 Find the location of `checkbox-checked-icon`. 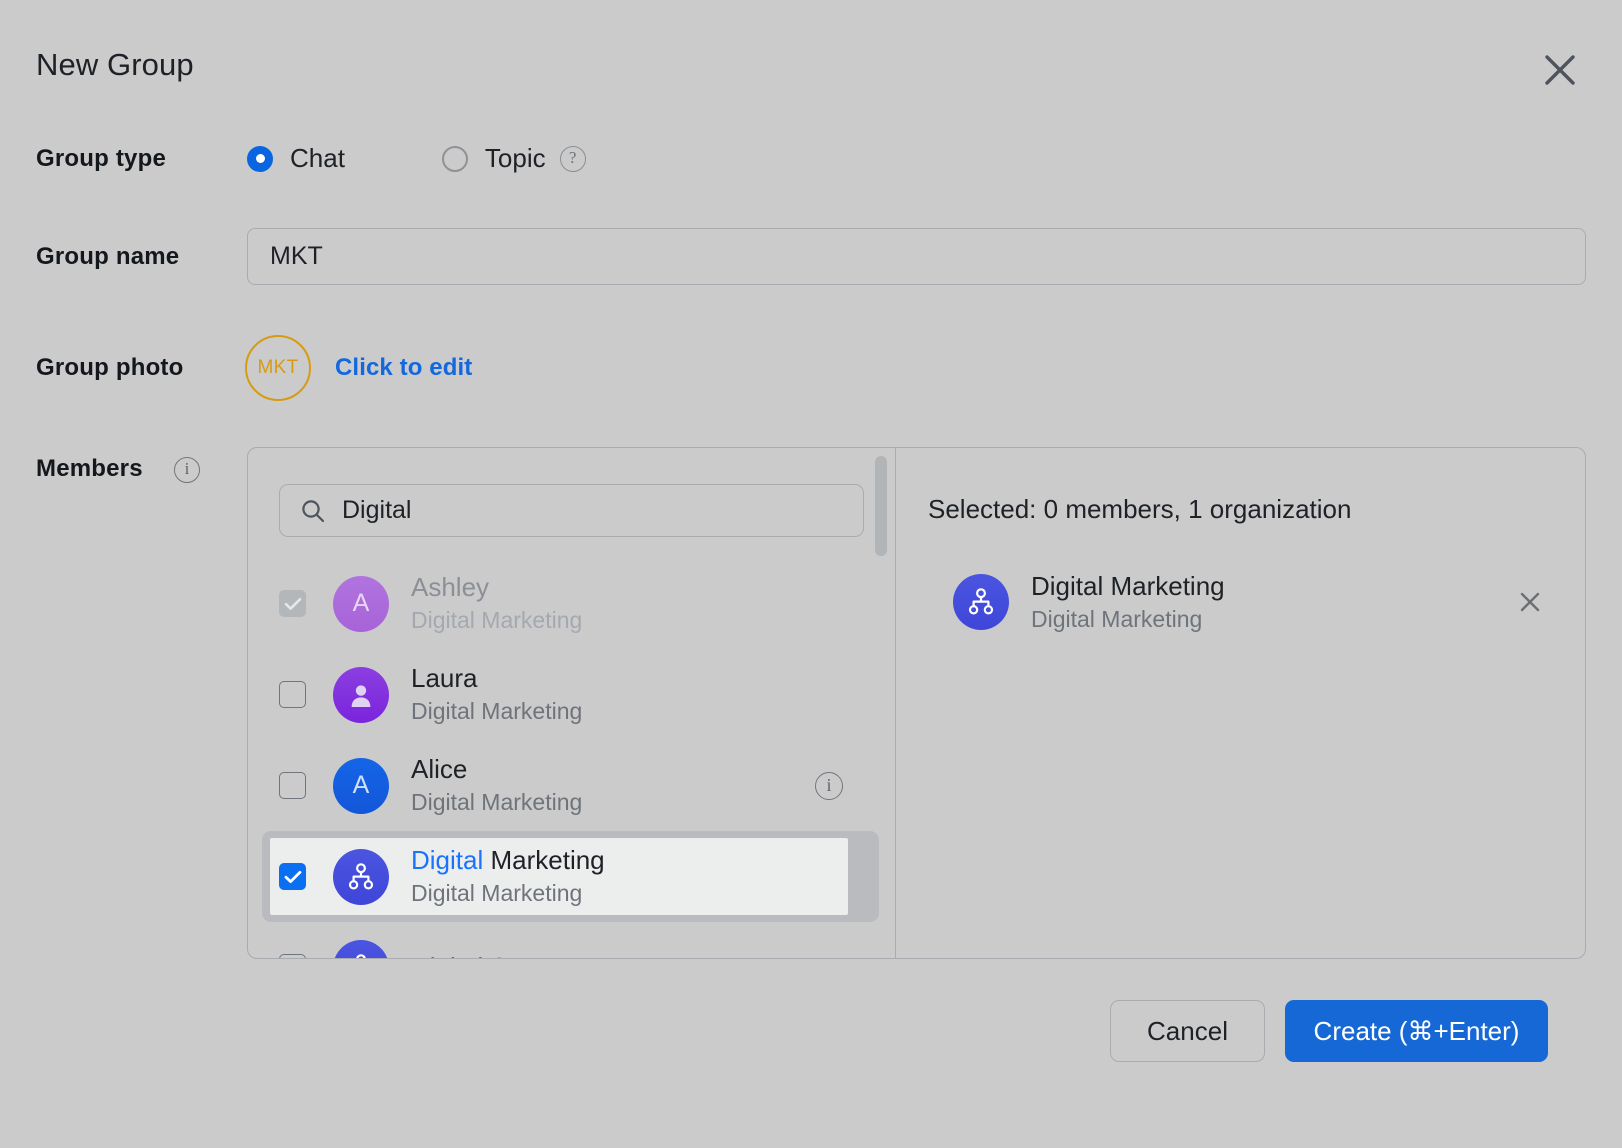

checkbox-checked-icon is located at coordinates (292, 876).